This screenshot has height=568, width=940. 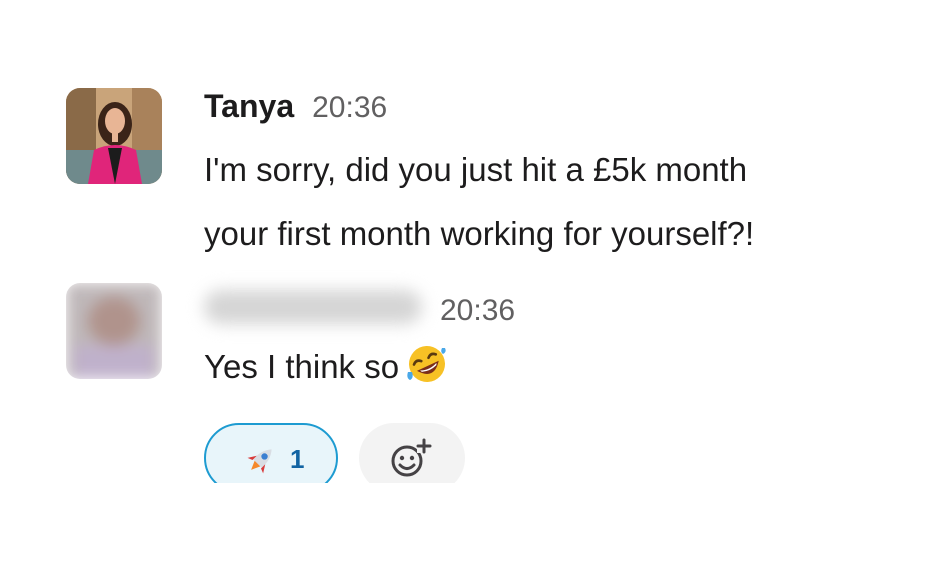 I want to click on reactions-bar: 1, so click(x=404, y=453).